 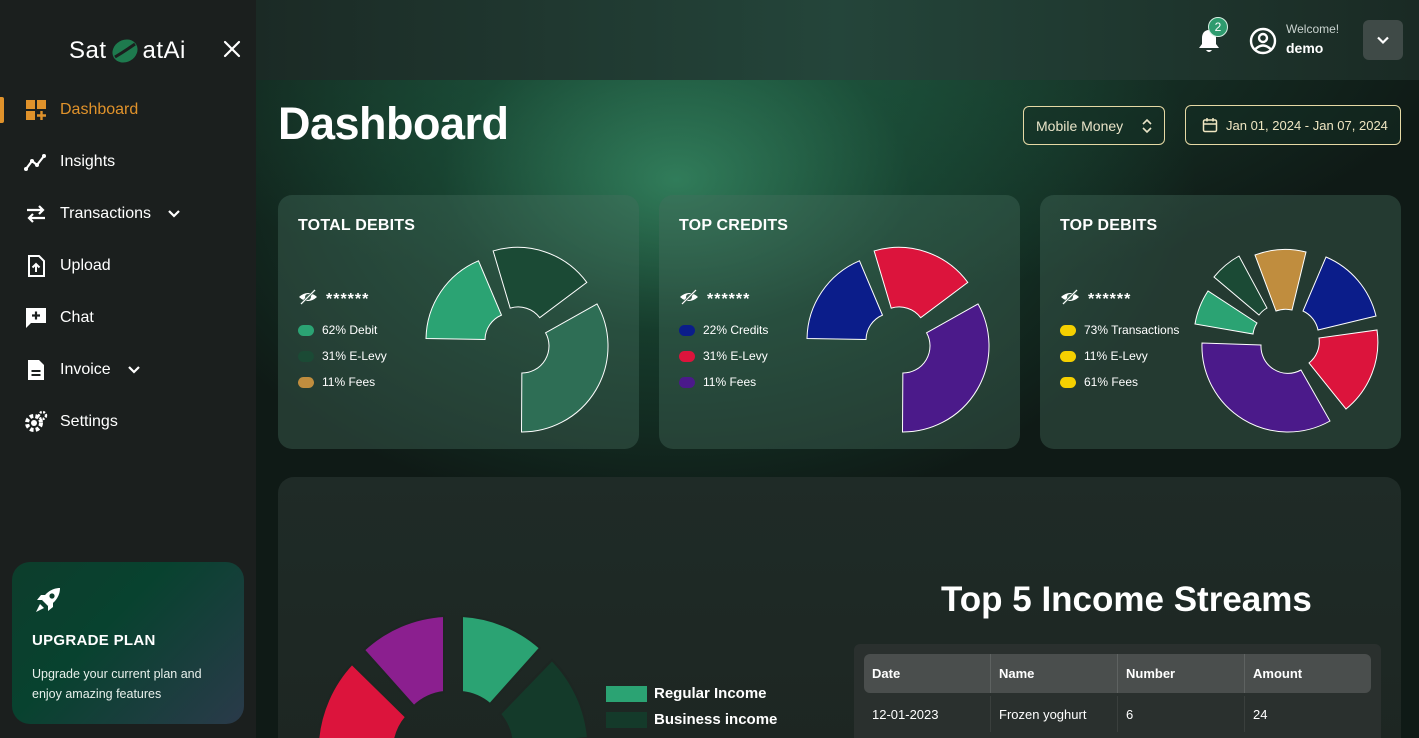 What do you see at coordinates (1307, 125) in the screenshot?
I see `date-range-value: Jan 01, 2024 - Jan 07, 2024` at bounding box center [1307, 125].